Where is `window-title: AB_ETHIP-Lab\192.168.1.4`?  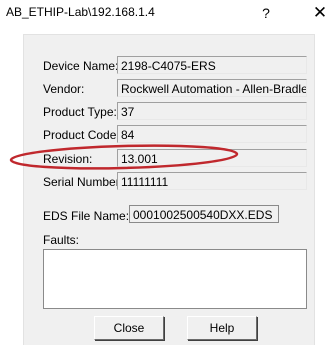 window-title: AB_ETHIP-Lab\192.168.1.4 is located at coordinates (80, 12).